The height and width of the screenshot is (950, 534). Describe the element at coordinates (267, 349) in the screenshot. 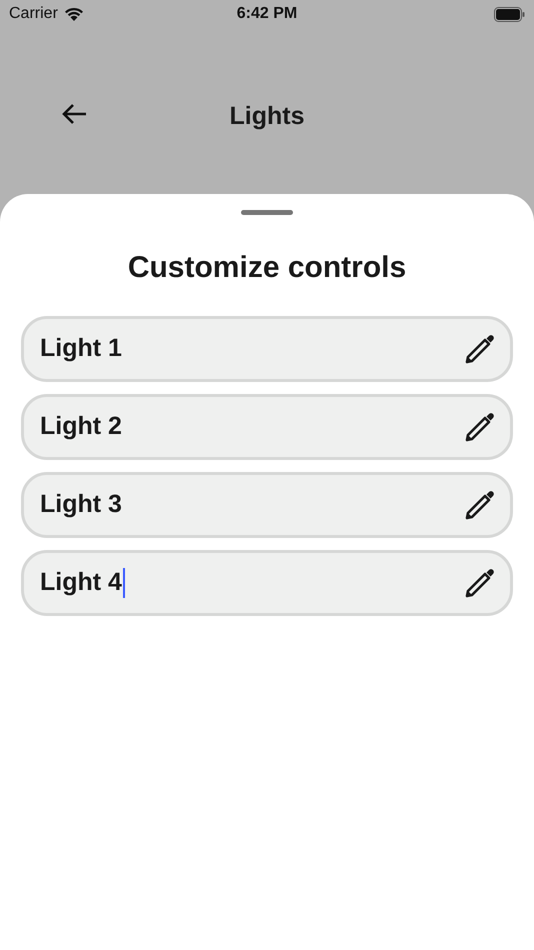

I see `name-field: Light 1` at that location.